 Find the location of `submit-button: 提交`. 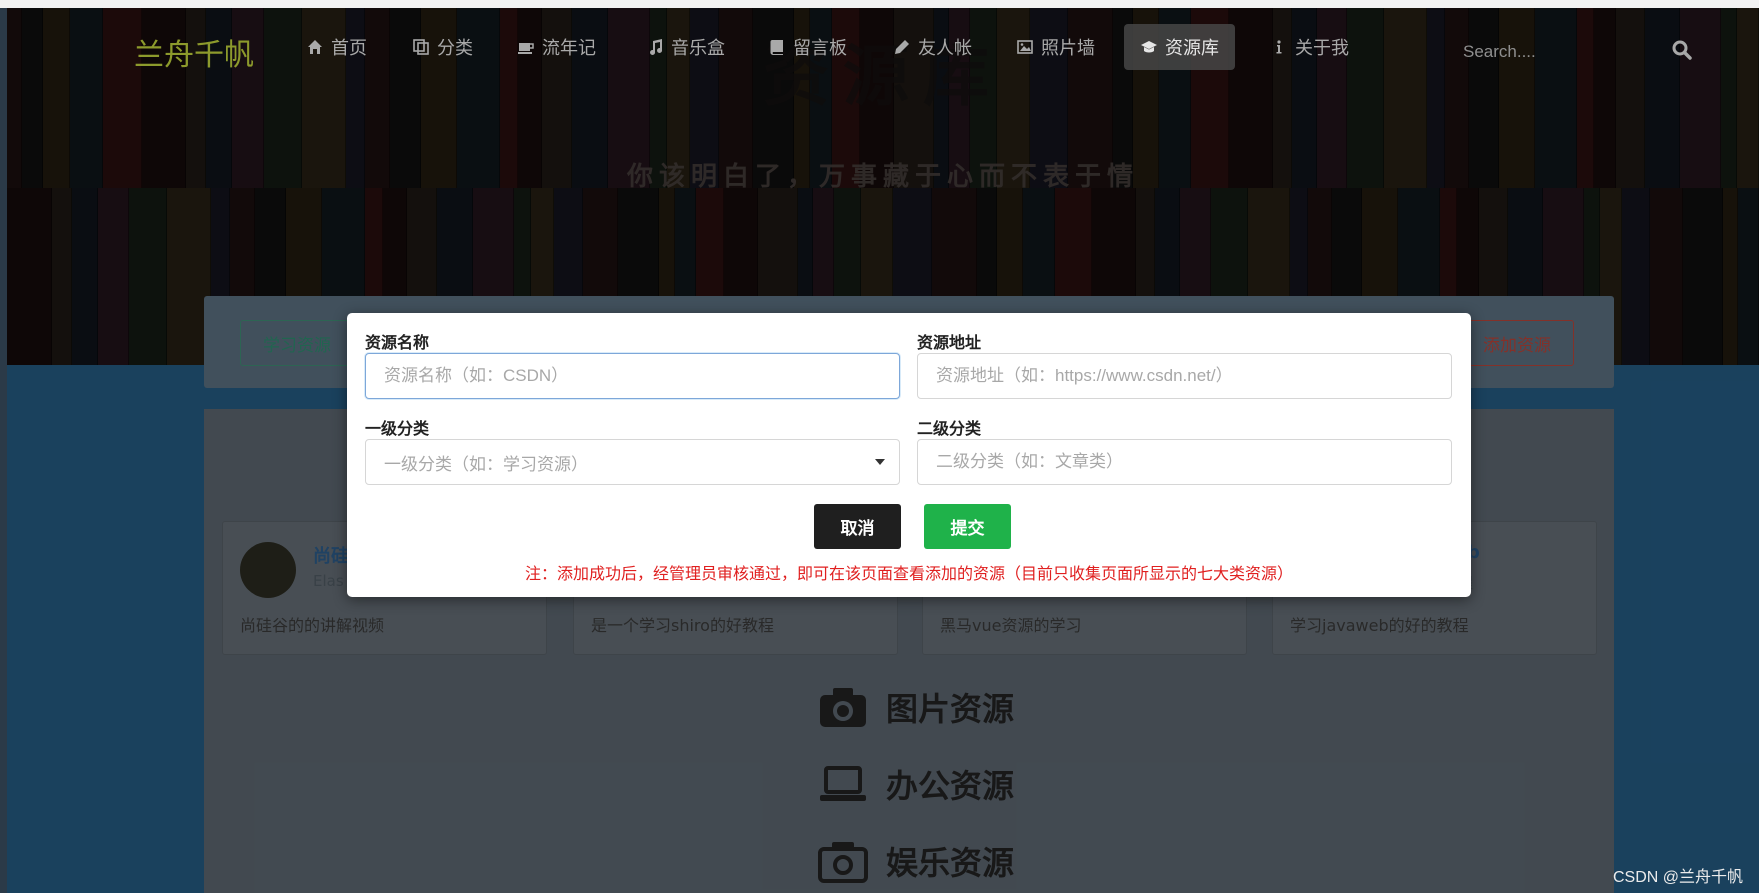

submit-button: 提交 is located at coordinates (967, 526).